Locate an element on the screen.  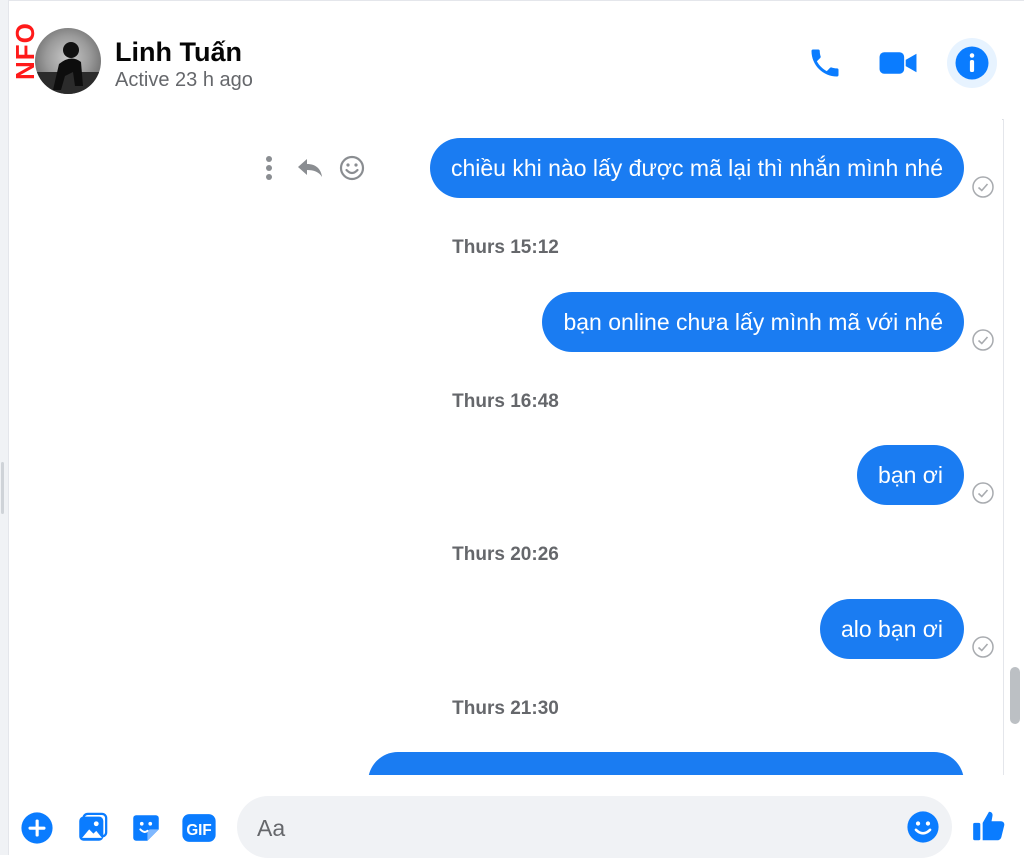
conversation-header: Linh Tuấn Active 23 h ago is located at coordinates (516, 60).